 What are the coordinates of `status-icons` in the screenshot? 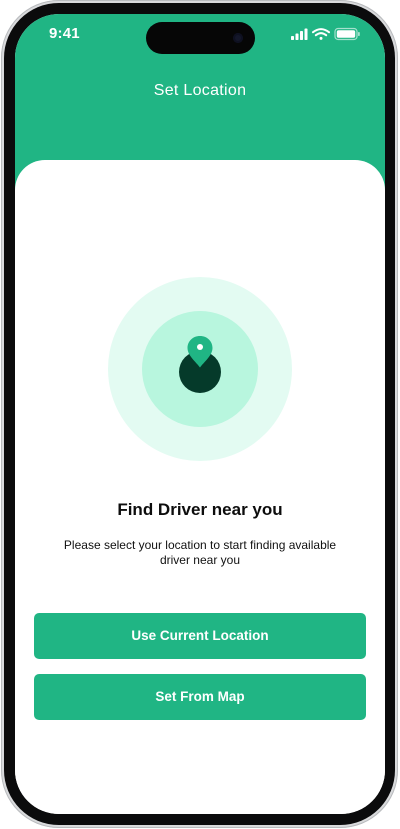 It's located at (325, 34).